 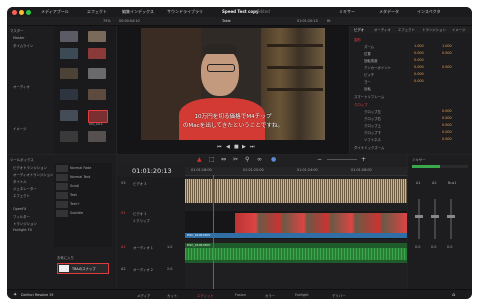 I want to click on crop-right-value: 0.000, so click(x=447, y=118).